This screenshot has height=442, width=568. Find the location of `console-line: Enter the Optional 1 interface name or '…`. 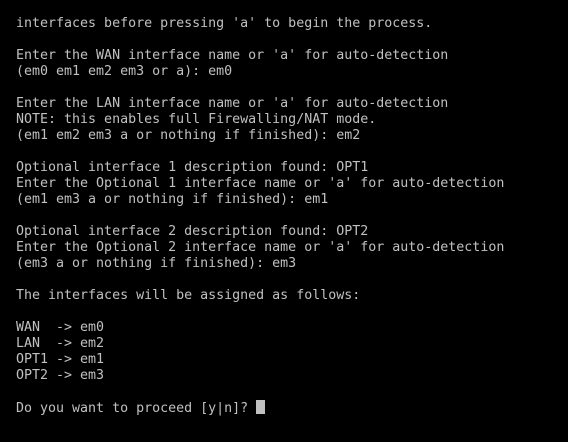

console-line: Enter the Optional 1 interface name or '… is located at coordinates (260, 183).